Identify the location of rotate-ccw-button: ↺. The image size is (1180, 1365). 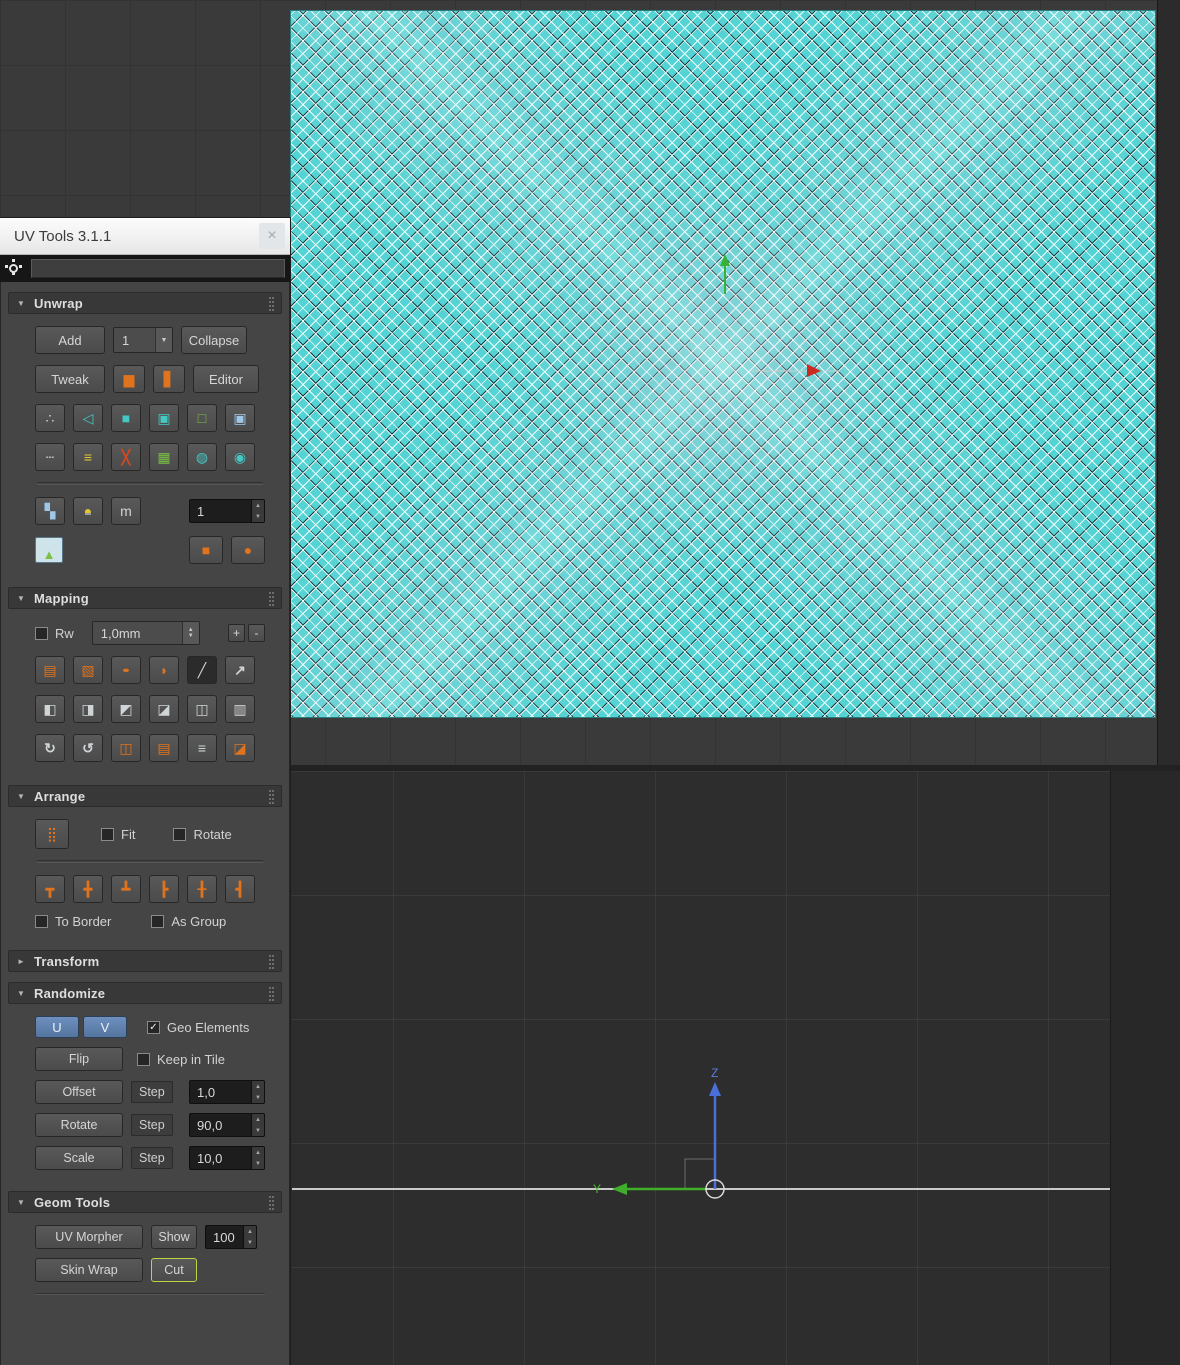
(88, 748).